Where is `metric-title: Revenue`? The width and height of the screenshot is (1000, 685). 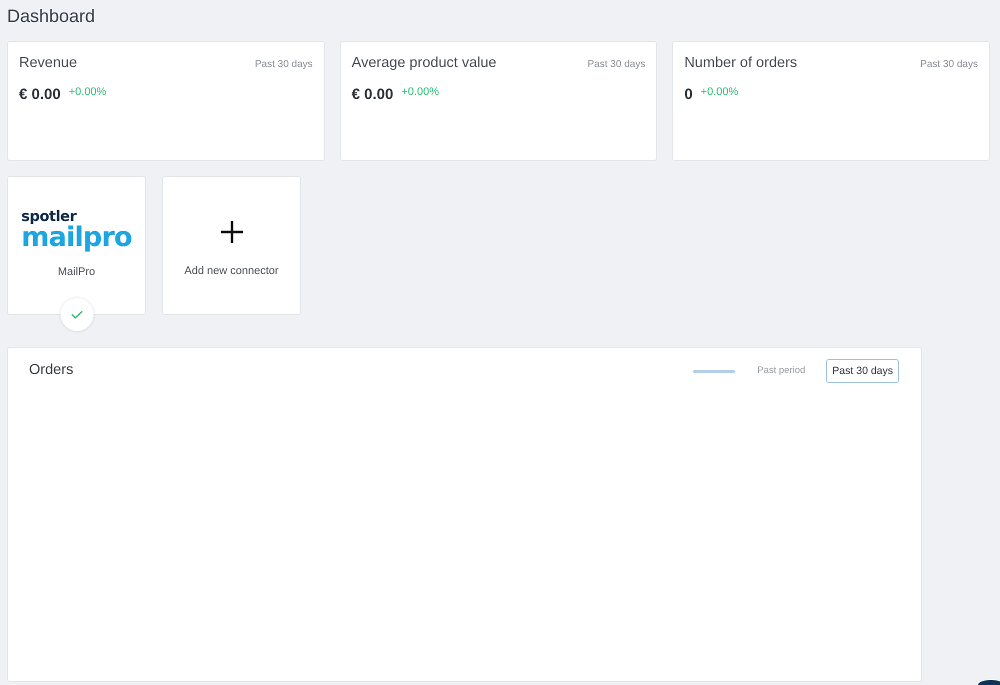
metric-title: Revenue is located at coordinates (48, 63).